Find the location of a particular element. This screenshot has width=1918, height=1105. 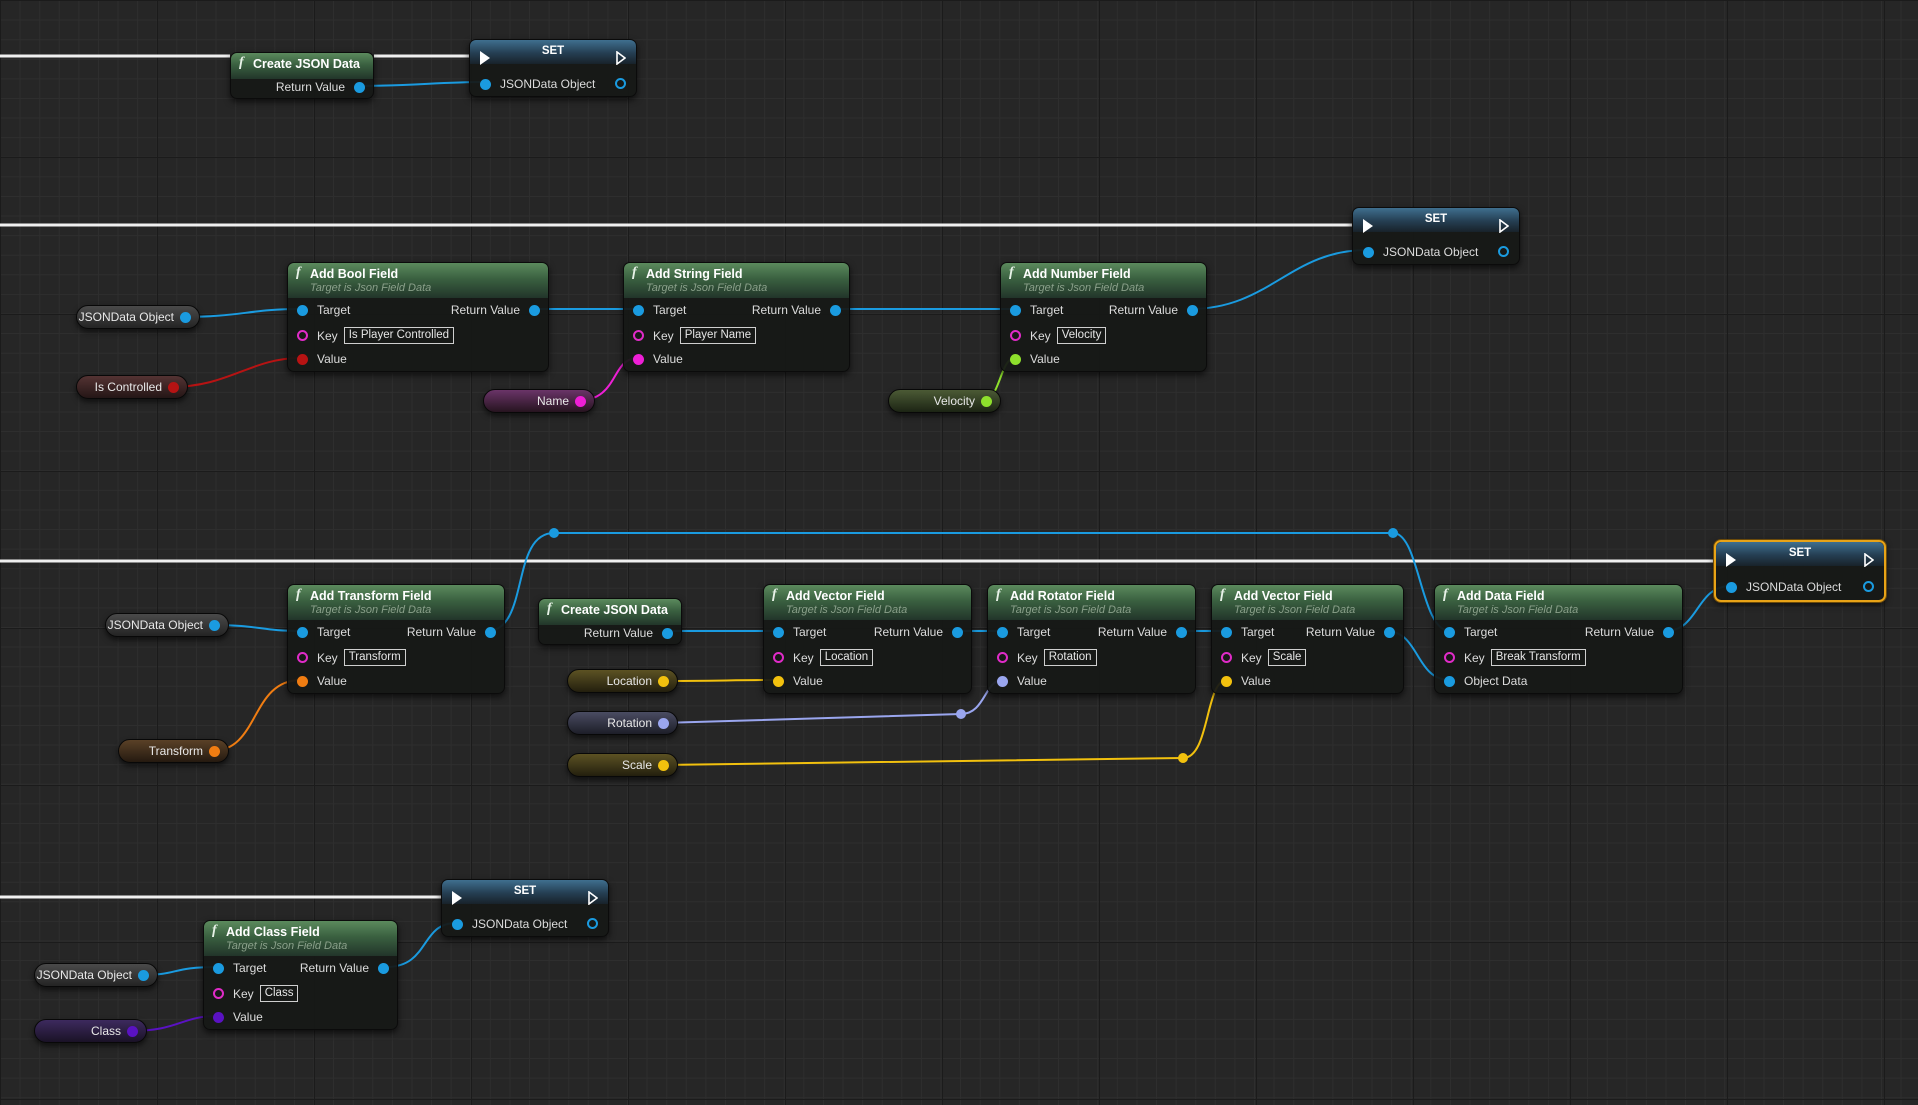

transform-variable: Transform is located at coordinates (173, 751).